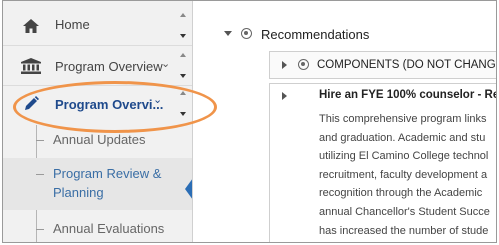 The image size is (499, 245). What do you see at coordinates (97, 184) in the screenshot?
I see `sidebar-subitem-program-review-planning: Program Review & Planning` at bounding box center [97, 184].